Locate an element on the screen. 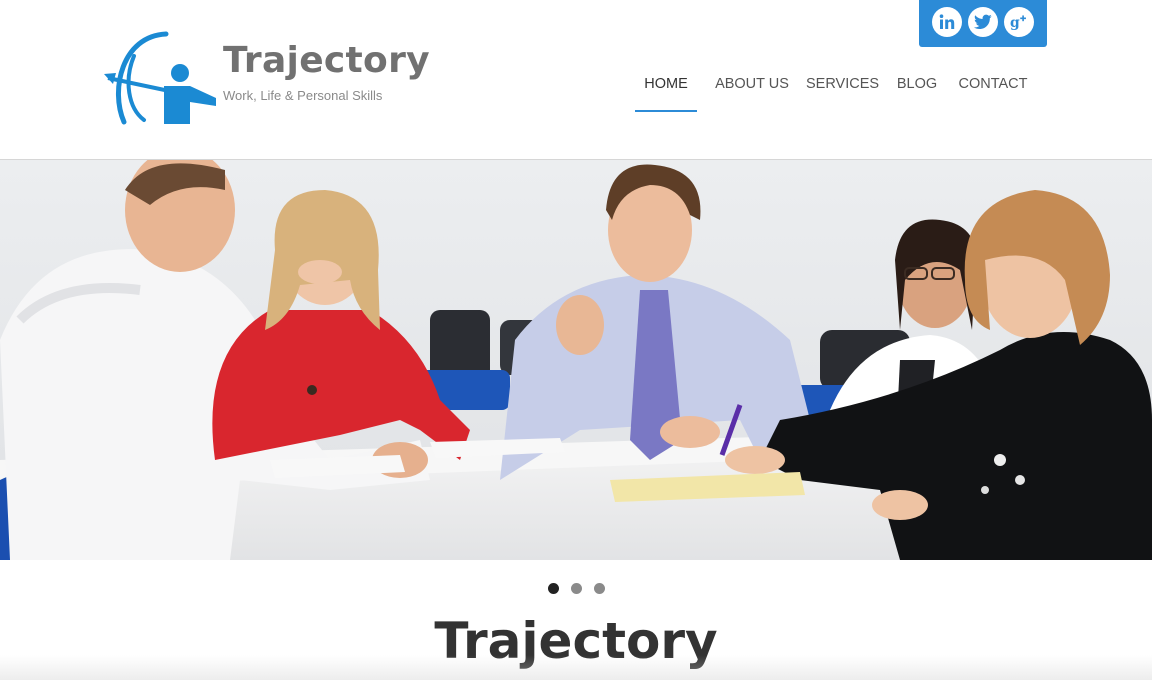 This screenshot has height=680, width=1152. twitter-icon is located at coordinates (983, 21).